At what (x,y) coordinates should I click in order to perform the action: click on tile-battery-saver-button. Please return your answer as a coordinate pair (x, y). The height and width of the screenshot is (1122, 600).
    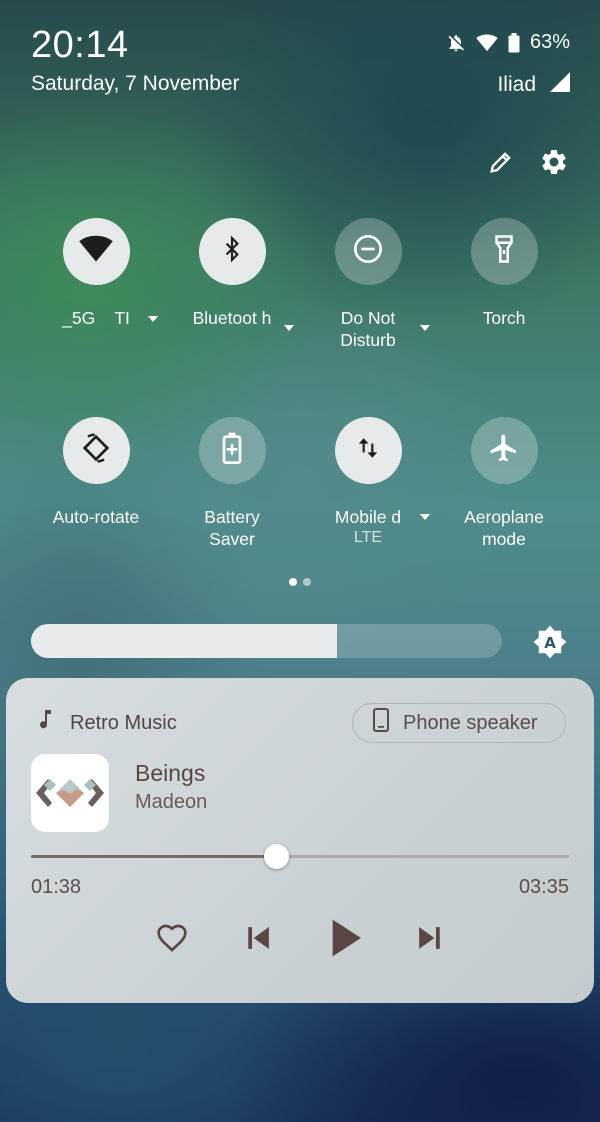
    Looking at the image, I should click on (232, 450).